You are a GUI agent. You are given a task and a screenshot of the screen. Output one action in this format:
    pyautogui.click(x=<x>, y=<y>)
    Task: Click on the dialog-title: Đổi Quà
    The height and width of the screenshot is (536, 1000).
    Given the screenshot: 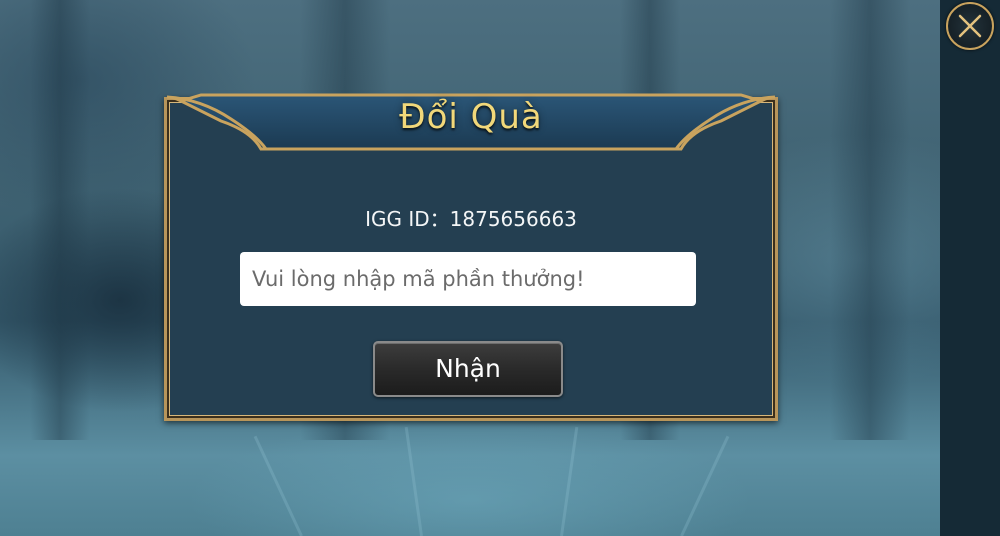 What is the action you would take?
    pyautogui.click(x=471, y=117)
    